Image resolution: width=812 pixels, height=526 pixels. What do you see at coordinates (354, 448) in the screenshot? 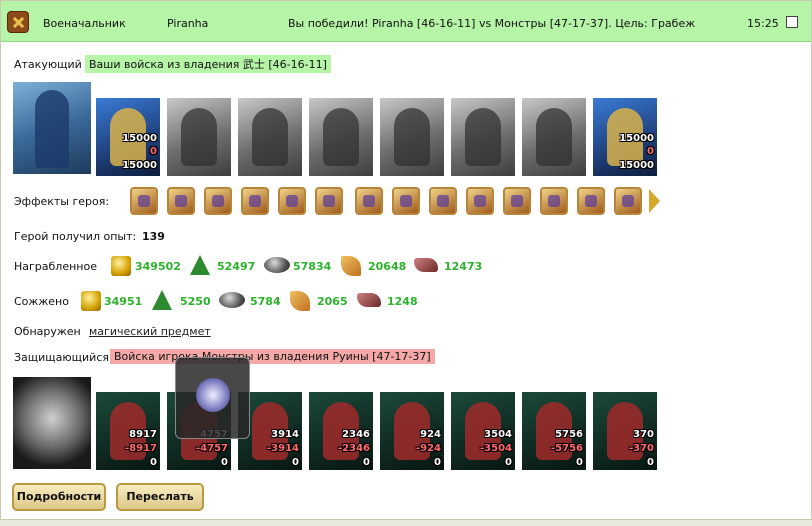
I see `unit-loss: -2346` at bounding box center [354, 448].